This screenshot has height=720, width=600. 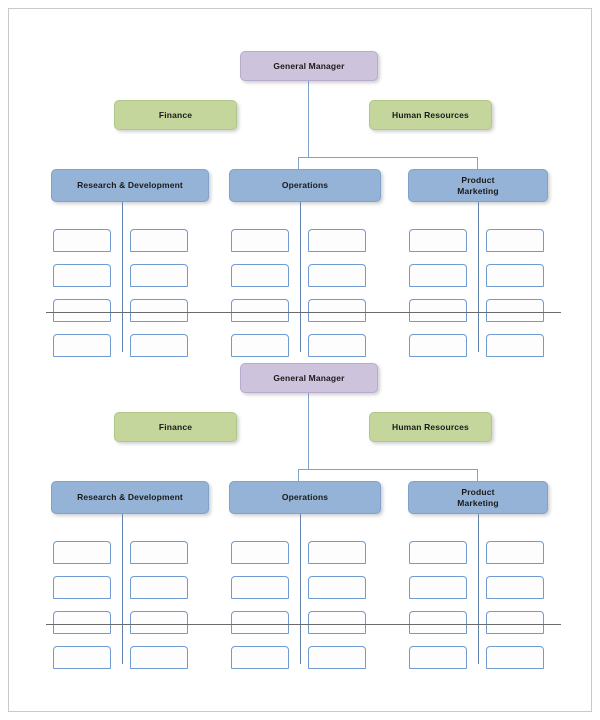 I want to click on research-development-node-2: Research & Development, so click(x=130, y=497).